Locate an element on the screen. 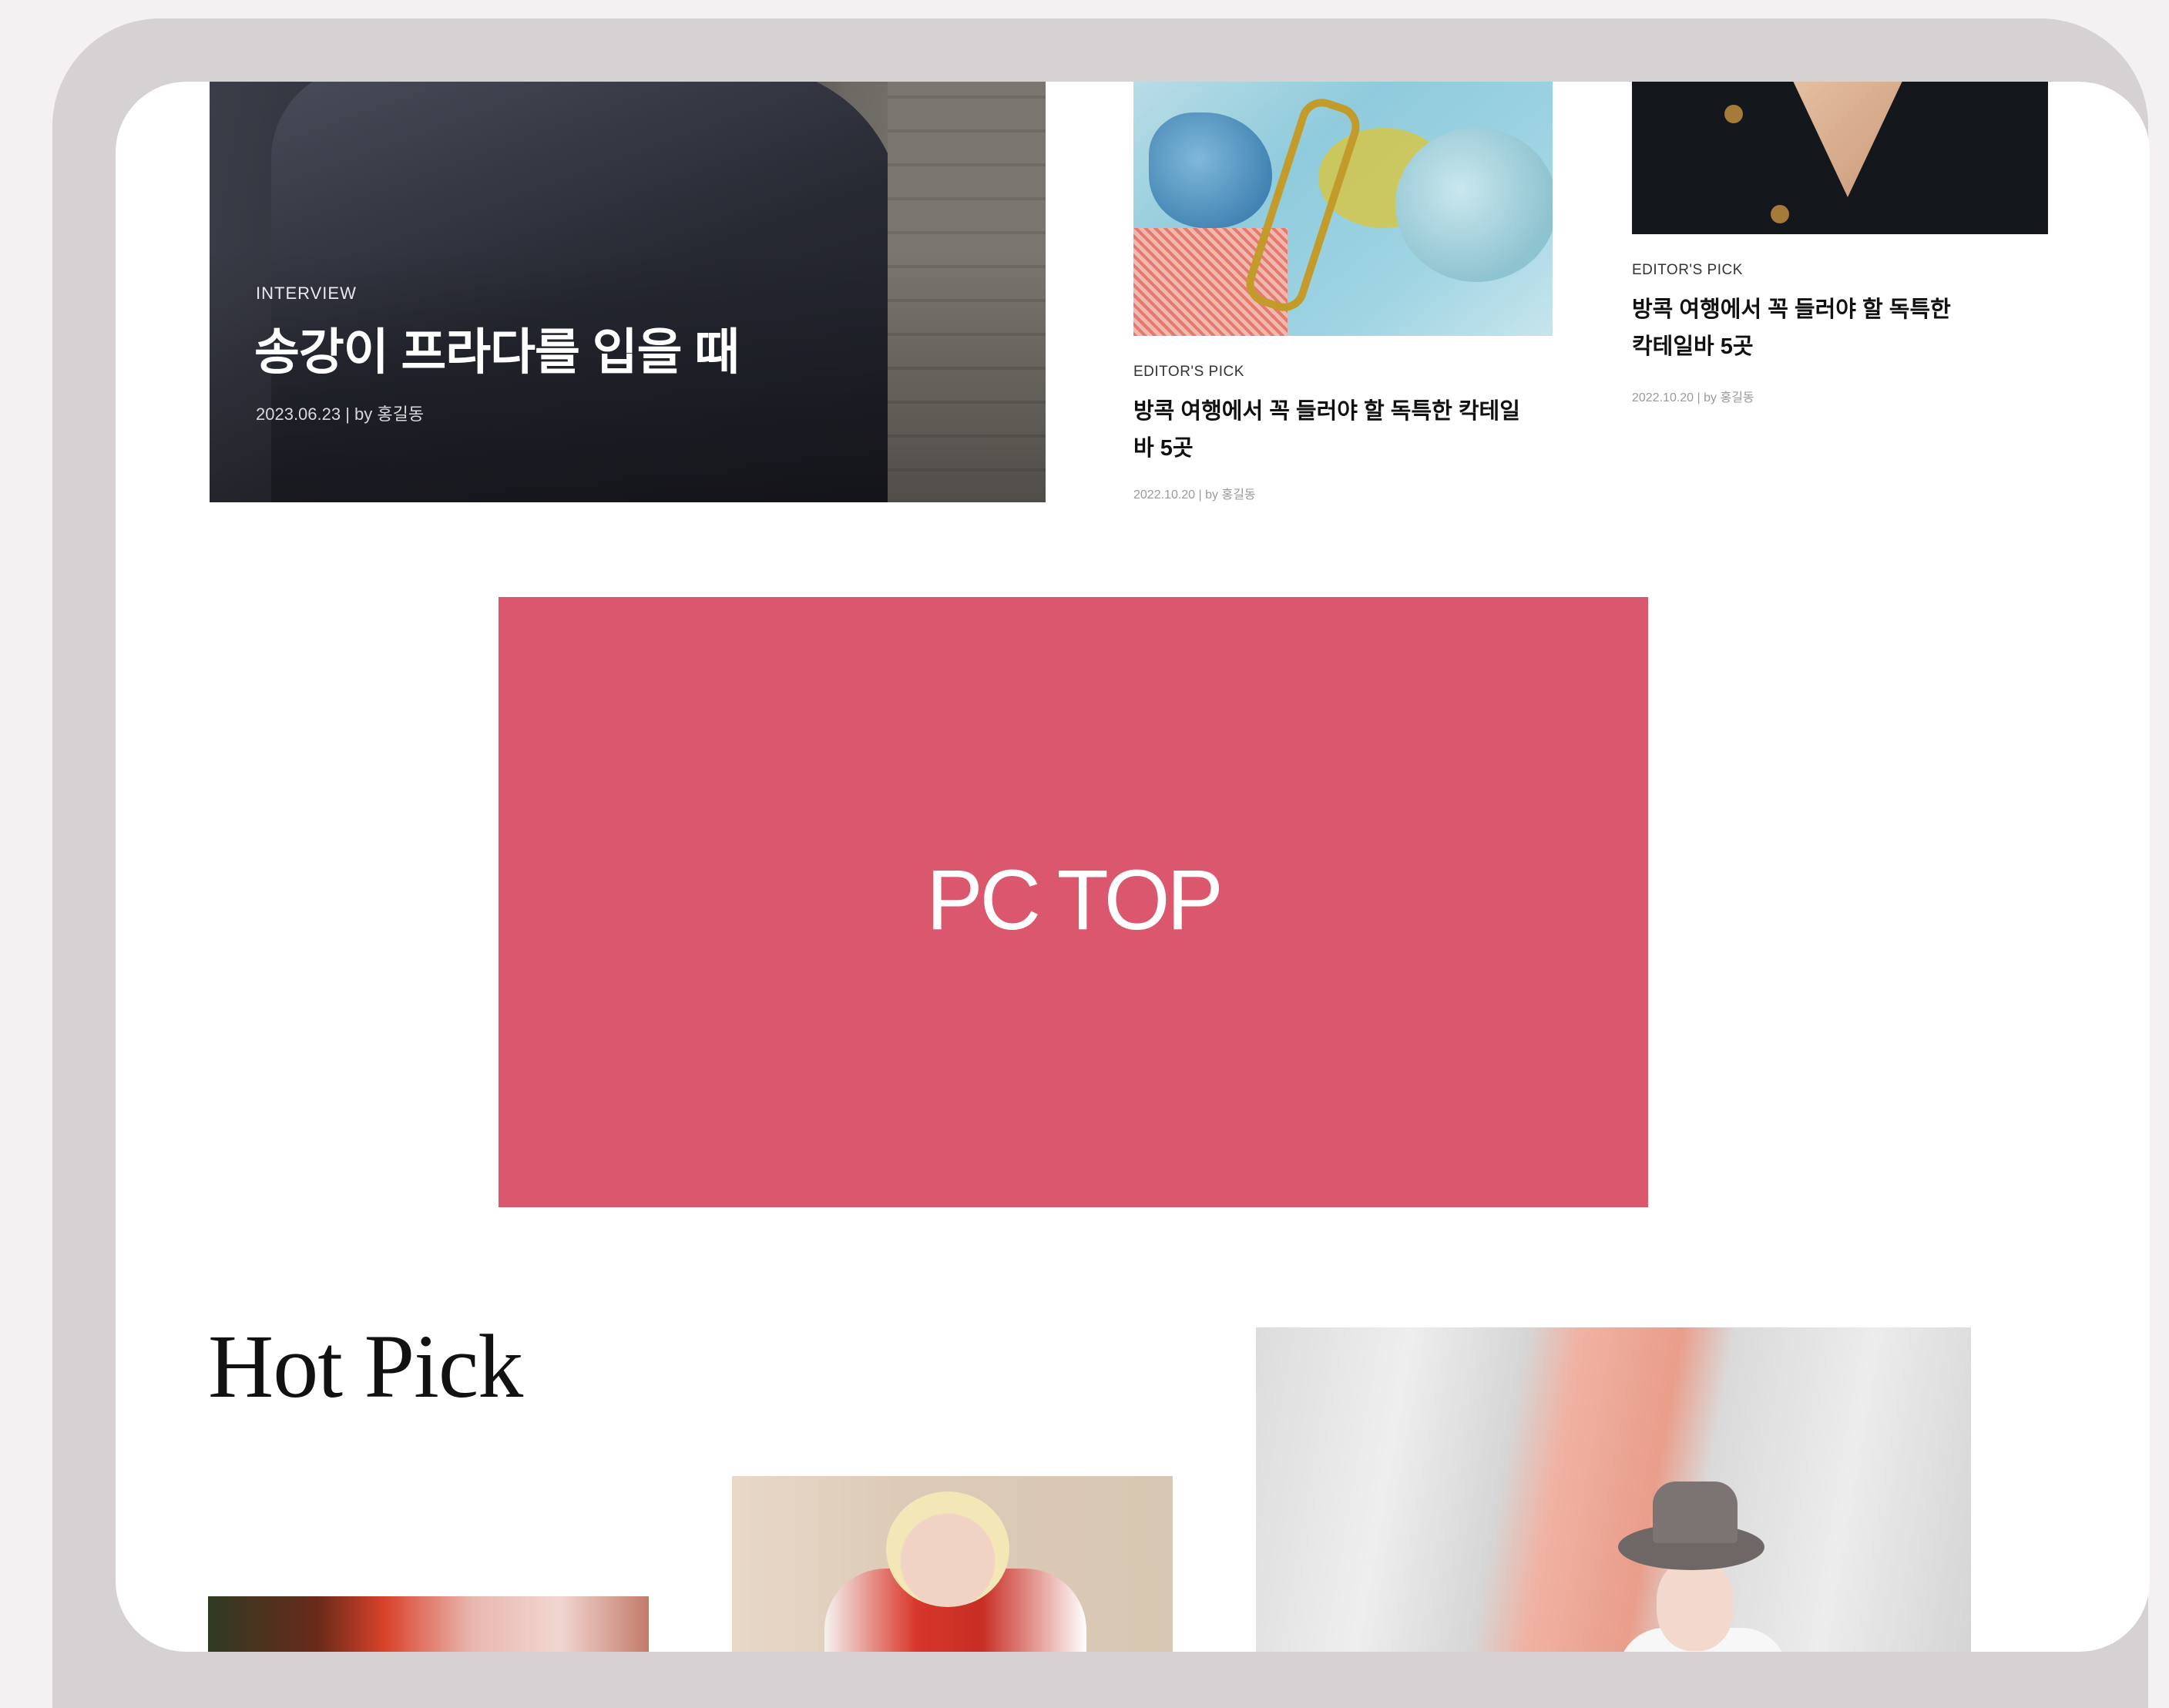  image-hat-crown is located at coordinates (1696, 1512).